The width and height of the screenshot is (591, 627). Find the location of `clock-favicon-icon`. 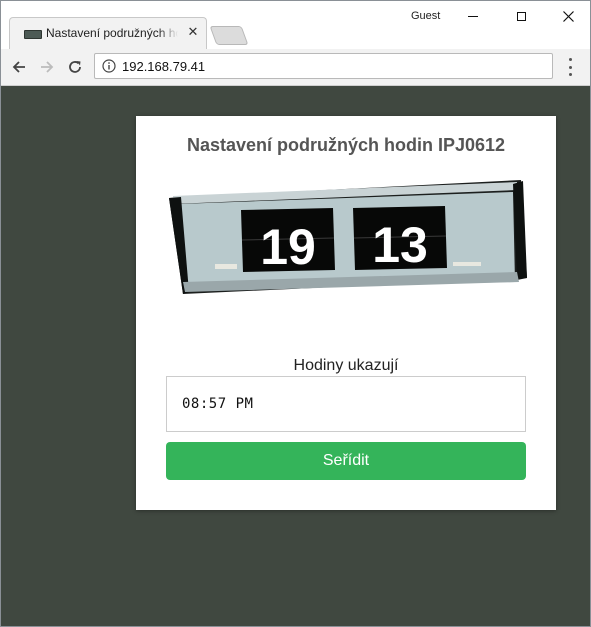

clock-favicon-icon is located at coordinates (33, 34).